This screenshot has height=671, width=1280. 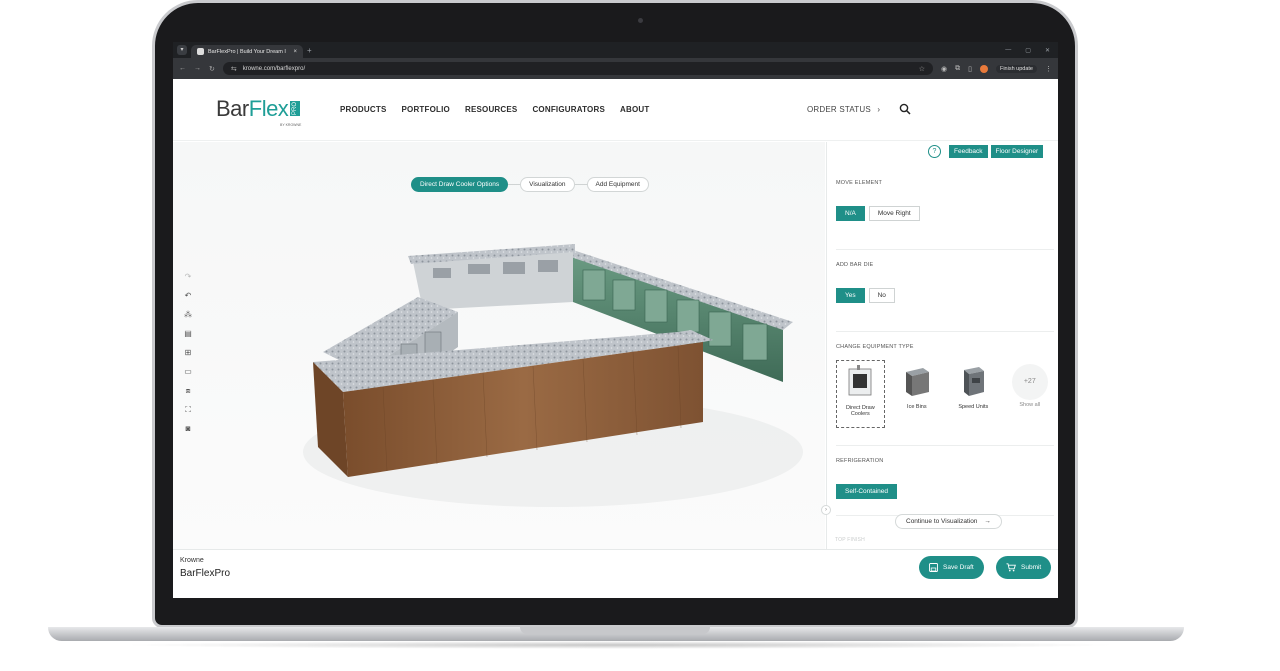 What do you see at coordinates (850, 213) in the screenshot?
I see `move-na-button: N/A` at bounding box center [850, 213].